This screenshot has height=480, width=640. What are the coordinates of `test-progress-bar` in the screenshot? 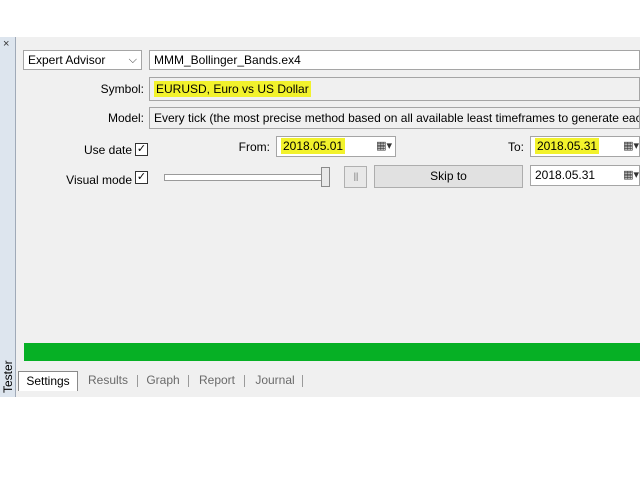 It's located at (332, 352).